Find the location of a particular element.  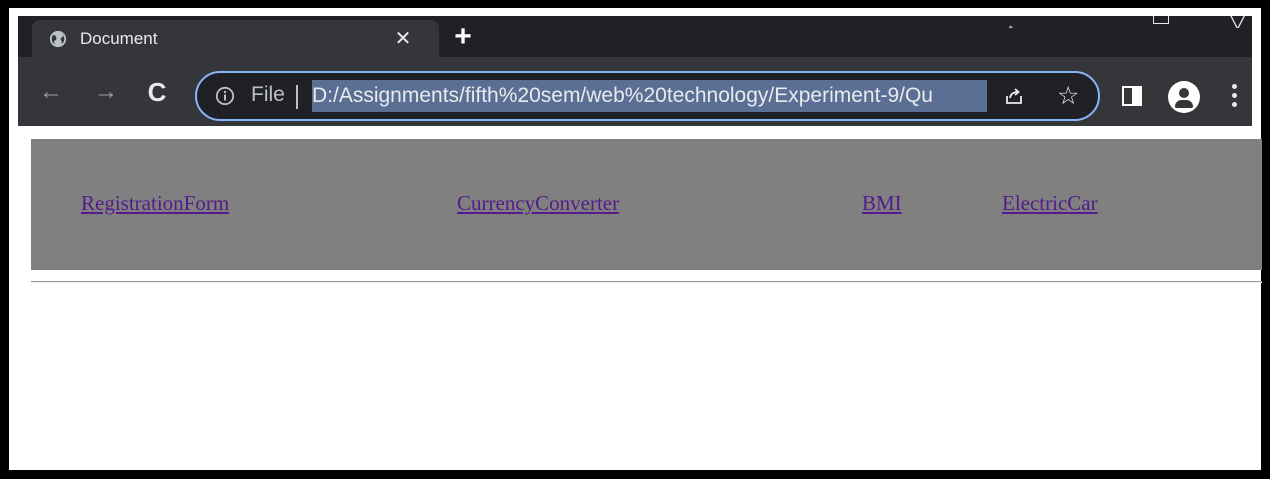

scheme-label: File is located at coordinates (268, 94).